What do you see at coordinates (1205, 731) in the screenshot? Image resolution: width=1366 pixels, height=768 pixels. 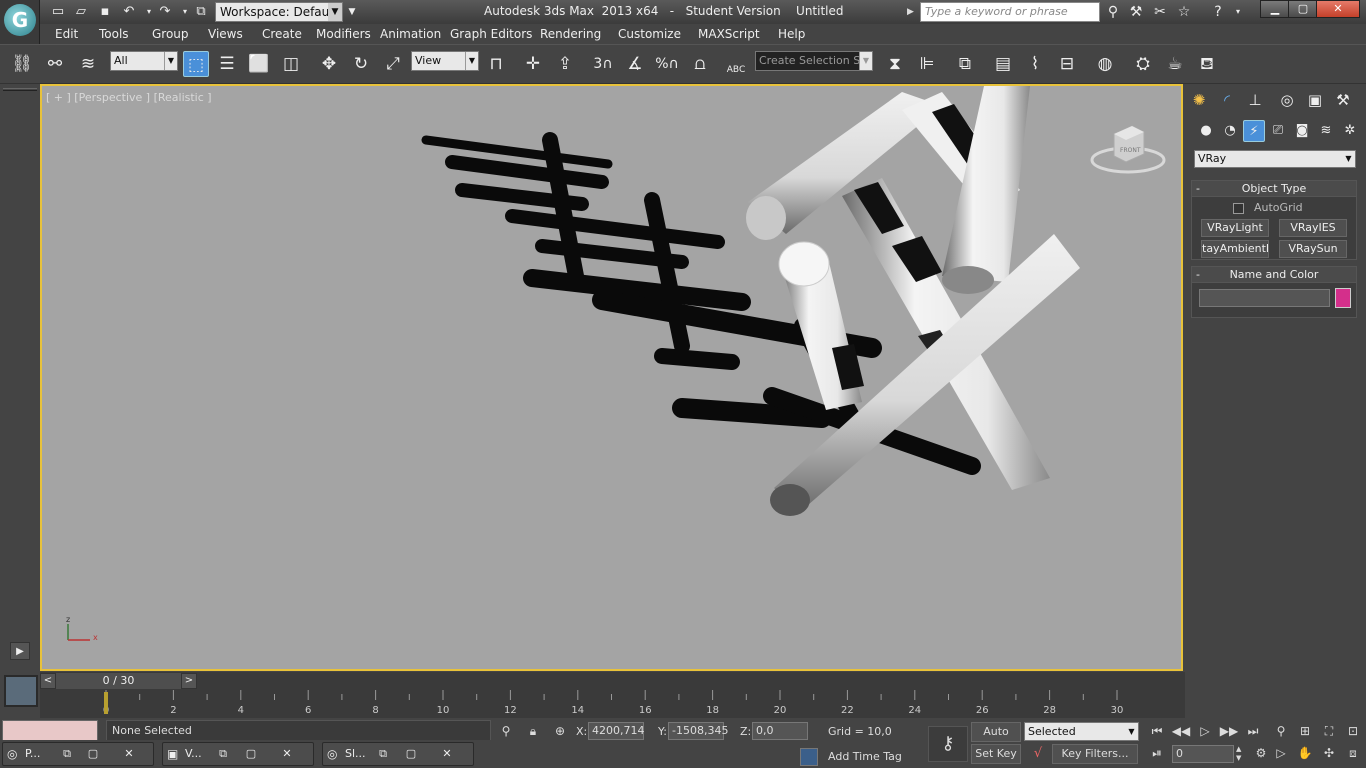 I see `play-icon: ▷` at bounding box center [1205, 731].